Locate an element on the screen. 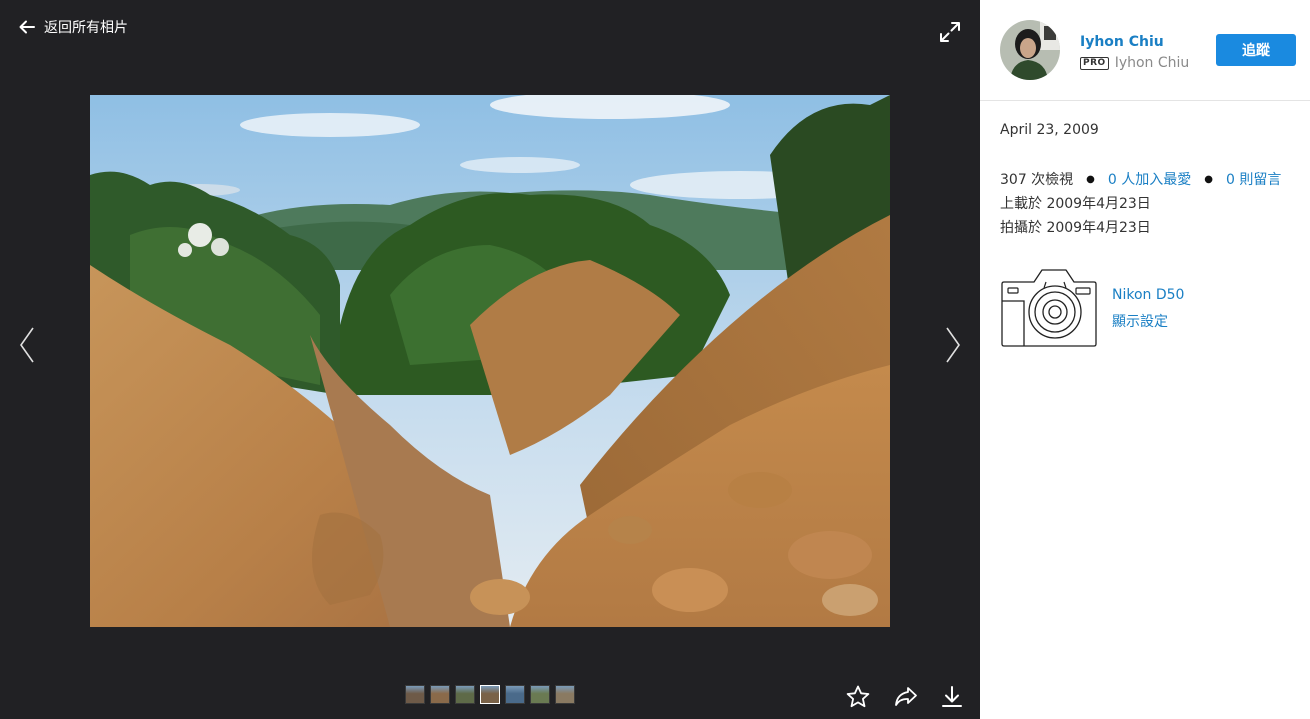  upload-date: 上載於 2009年4月23日 is located at coordinates (1075, 204).